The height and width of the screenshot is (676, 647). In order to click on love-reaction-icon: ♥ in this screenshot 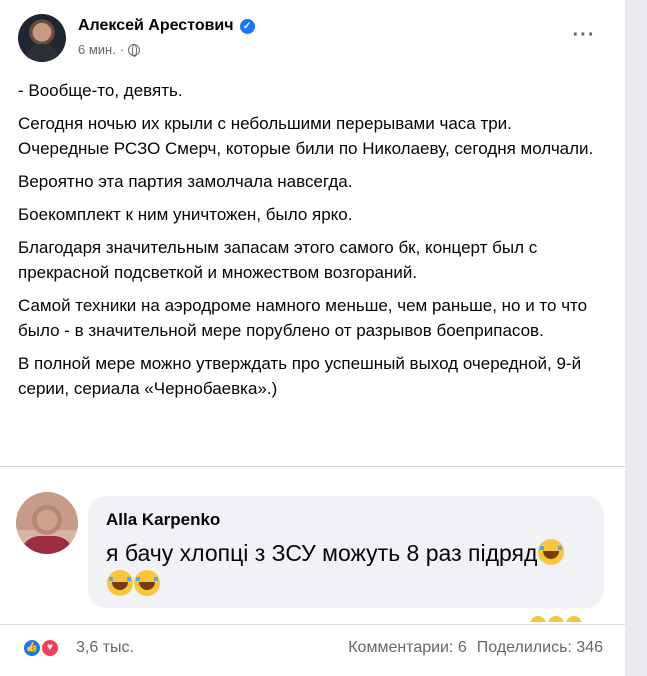, I will do `click(50, 648)`.